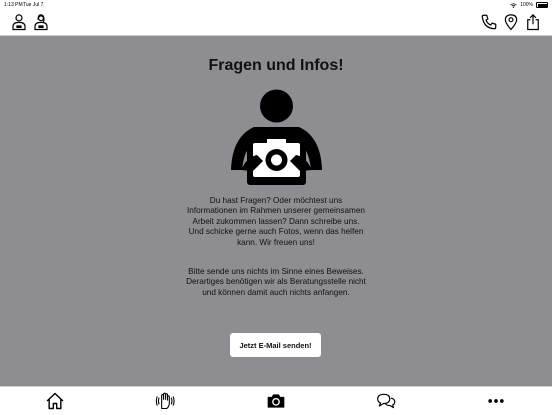 This screenshot has width=552, height=415. I want to click on chat-bubbles-icon, so click(386, 401).